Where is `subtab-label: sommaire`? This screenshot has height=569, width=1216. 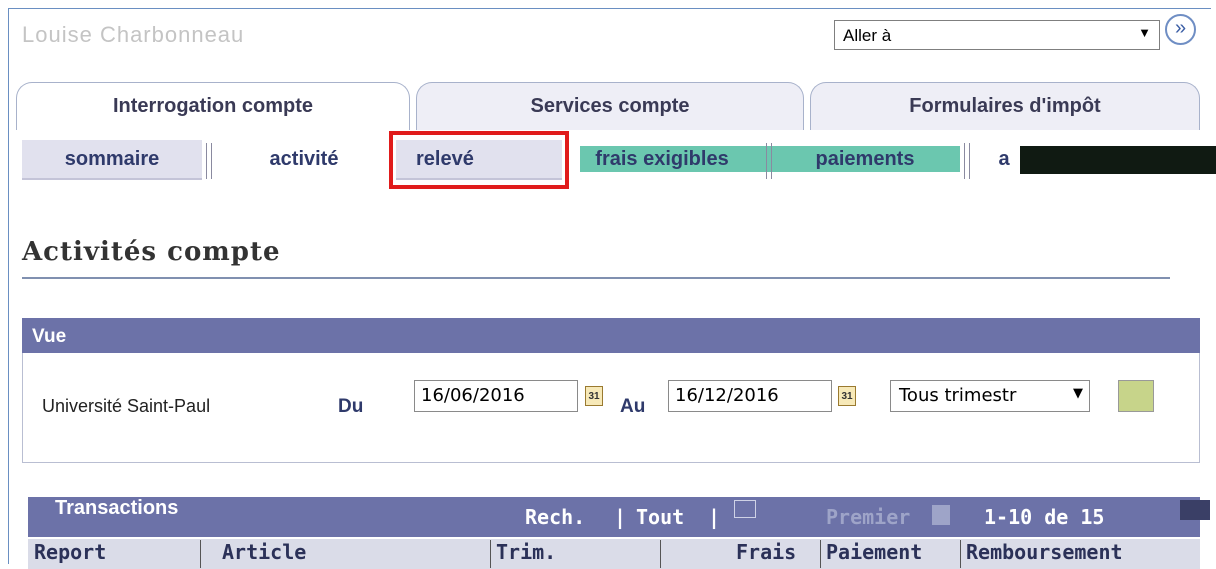
subtab-label: sommaire is located at coordinates (112, 159).